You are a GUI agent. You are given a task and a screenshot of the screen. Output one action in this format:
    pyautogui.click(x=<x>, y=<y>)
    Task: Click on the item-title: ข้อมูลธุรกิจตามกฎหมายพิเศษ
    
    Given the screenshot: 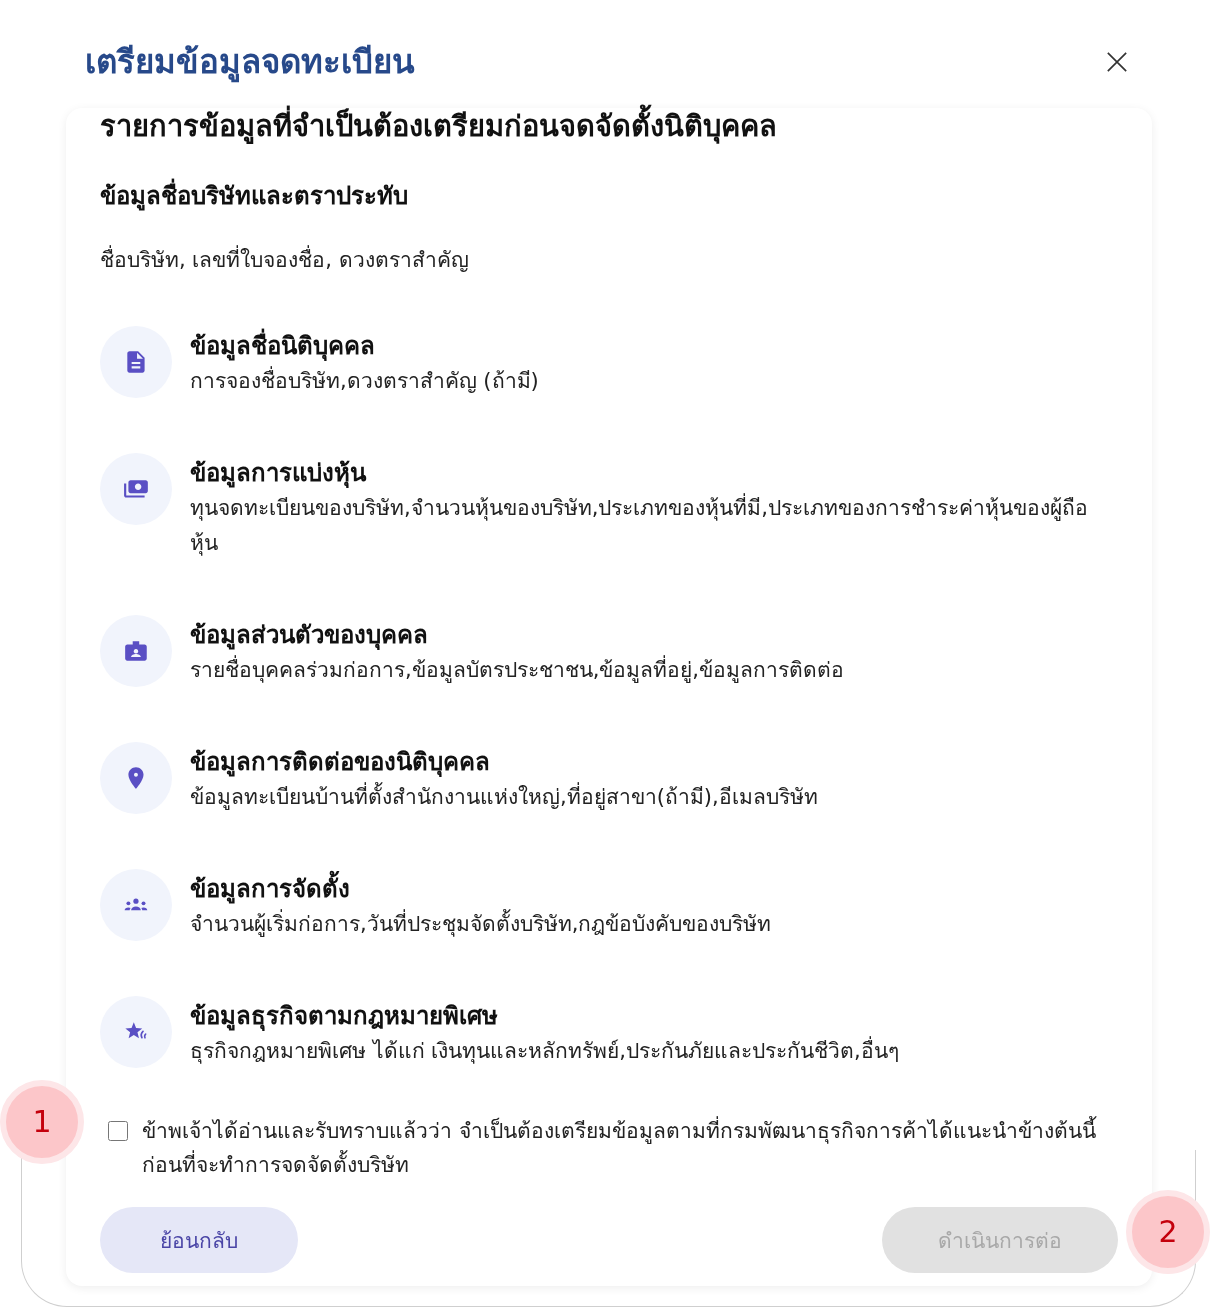 What is the action you would take?
    pyautogui.click(x=344, y=1016)
    